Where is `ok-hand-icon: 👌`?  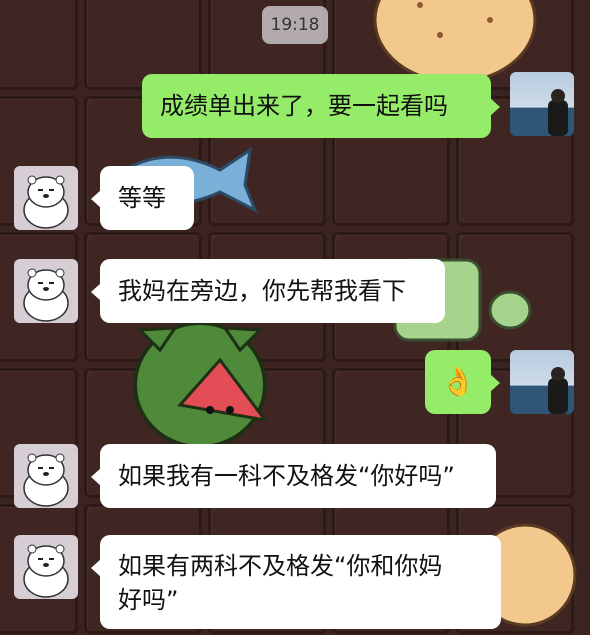
ok-hand-icon: 👌 is located at coordinates (458, 381).